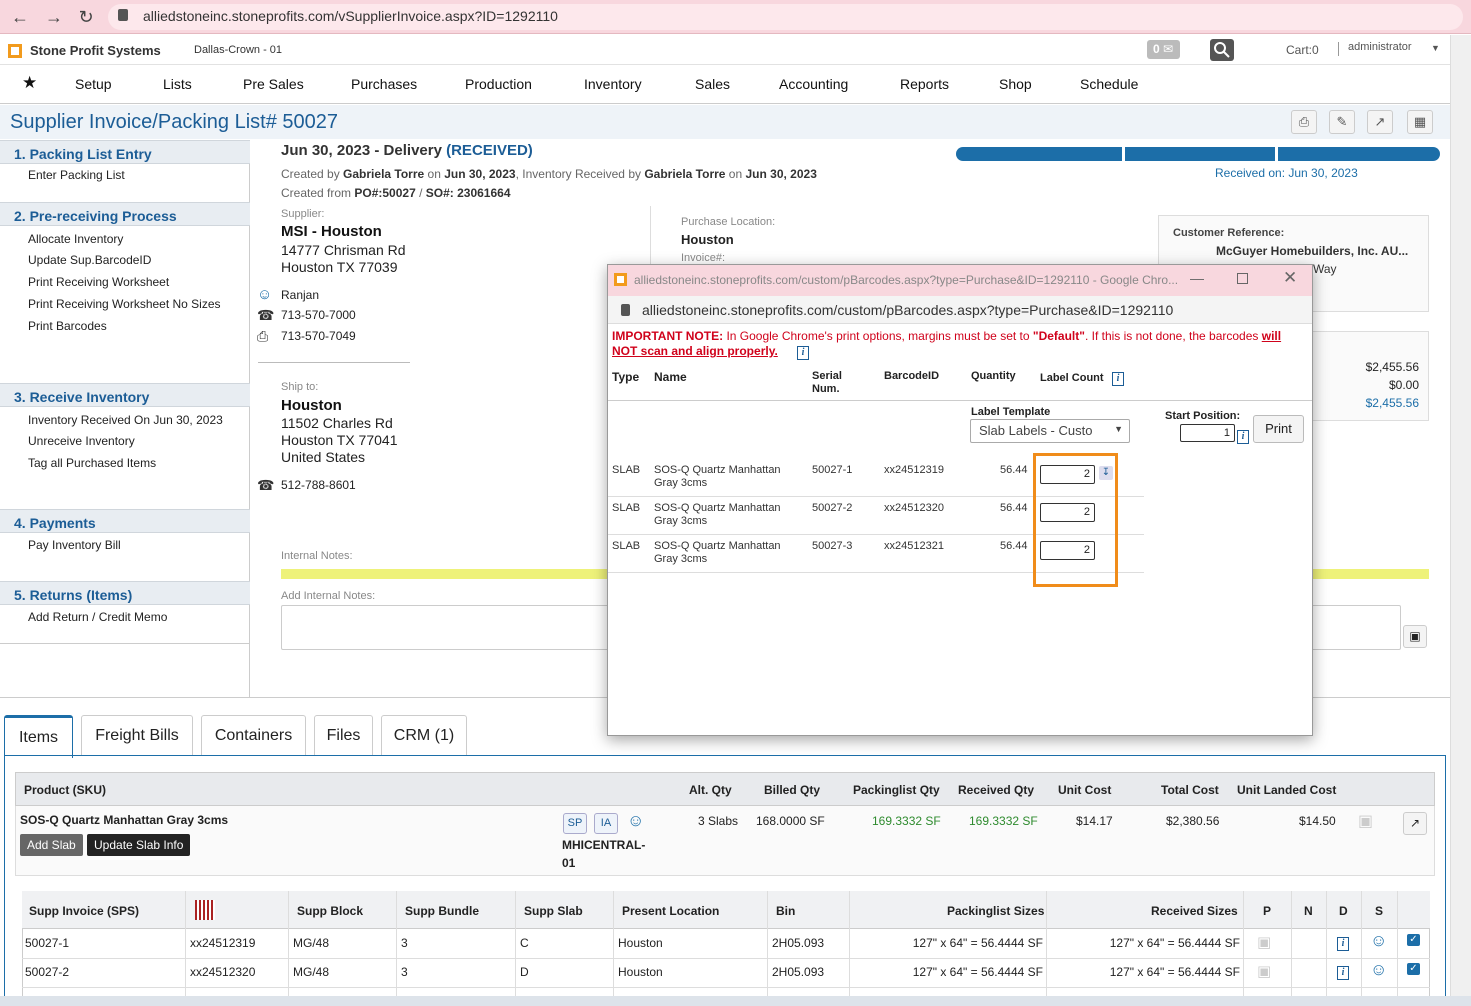 The height and width of the screenshot is (1006, 1471). I want to click on link-print-worksheet-no-sizes: Print Receiving Worksheet No Sizes, so click(124, 304).